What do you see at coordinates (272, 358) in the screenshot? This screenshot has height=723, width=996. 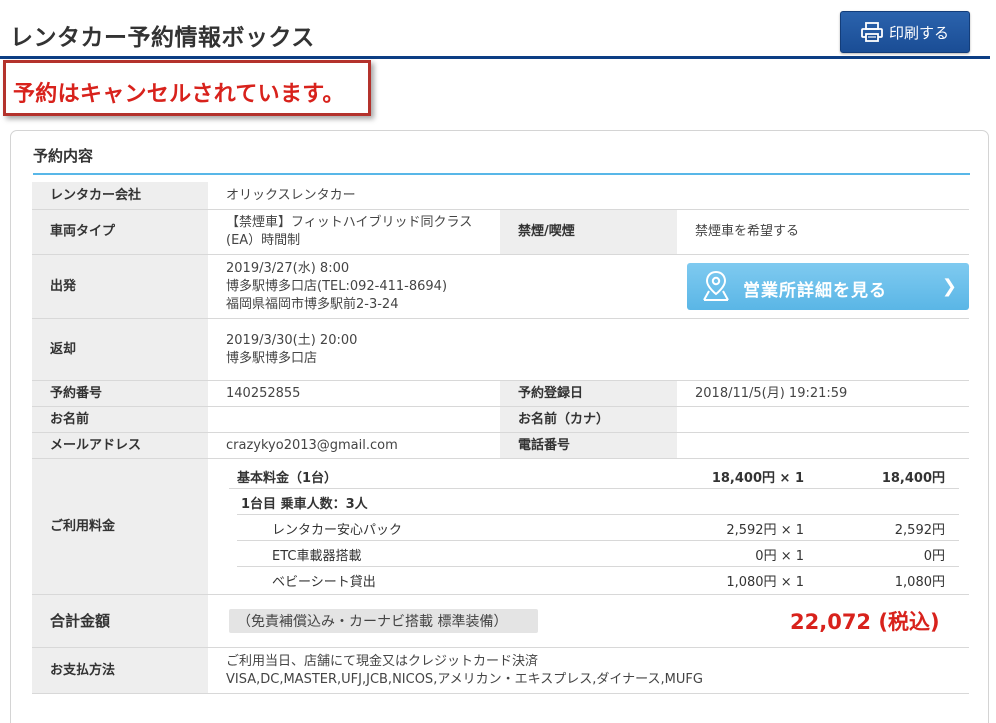 I see `return-store: 博多駅博多口店` at bounding box center [272, 358].